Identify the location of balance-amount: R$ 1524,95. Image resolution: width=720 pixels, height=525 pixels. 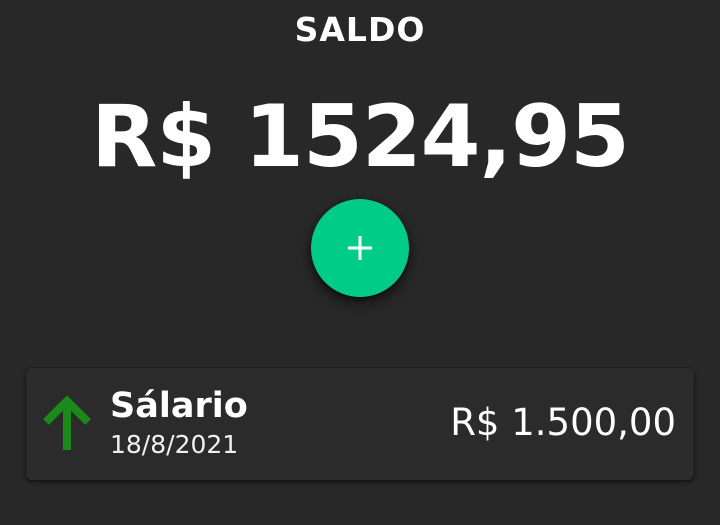
(360, 137).